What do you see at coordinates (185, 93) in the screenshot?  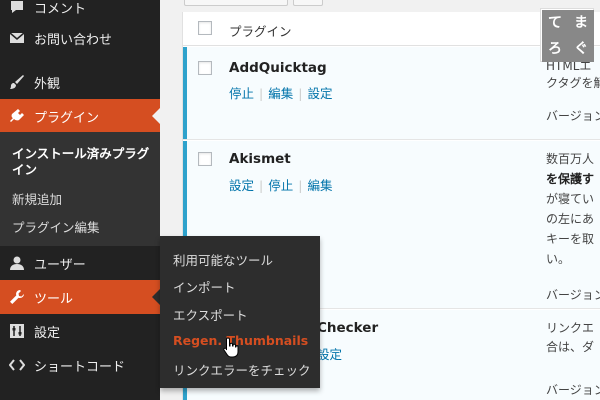 I see `active-plugin-indicator` at bounding box center [185, 93].